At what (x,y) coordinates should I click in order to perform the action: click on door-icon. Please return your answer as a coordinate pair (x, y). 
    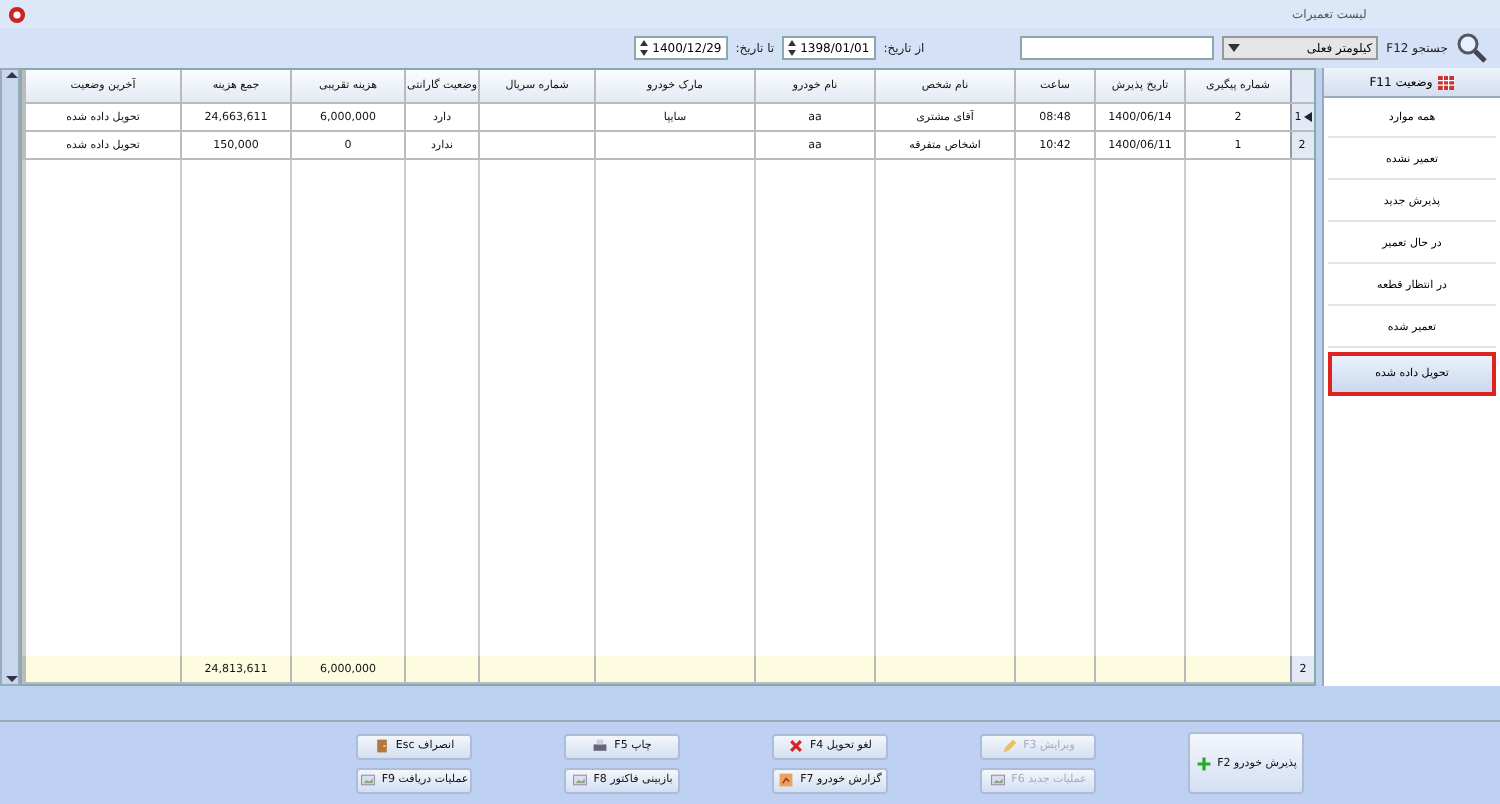
    Looking at the image, I should click on (381, 746).